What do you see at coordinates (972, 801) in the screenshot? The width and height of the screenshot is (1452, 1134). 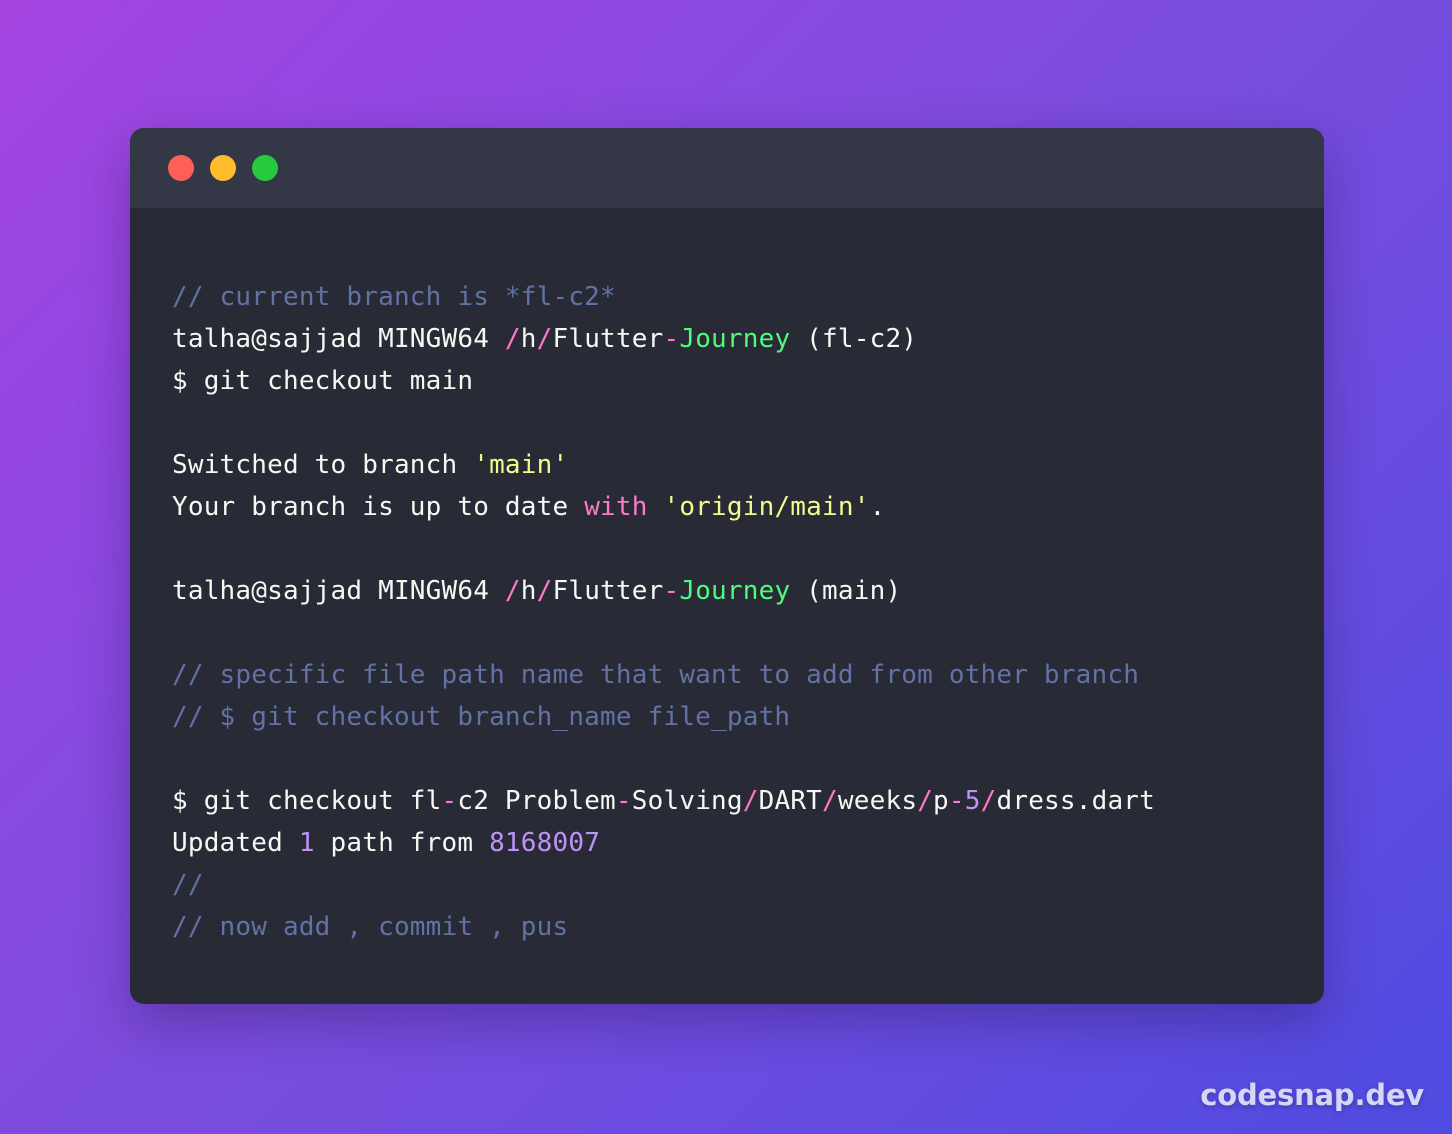 I see `token-purple: 5` at bounding box center [972, 801].